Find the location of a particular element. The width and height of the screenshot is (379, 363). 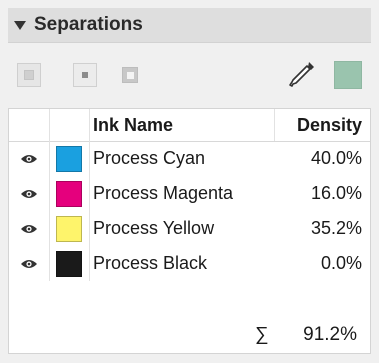

separations-toolbar is located at coordinates (189, 75).